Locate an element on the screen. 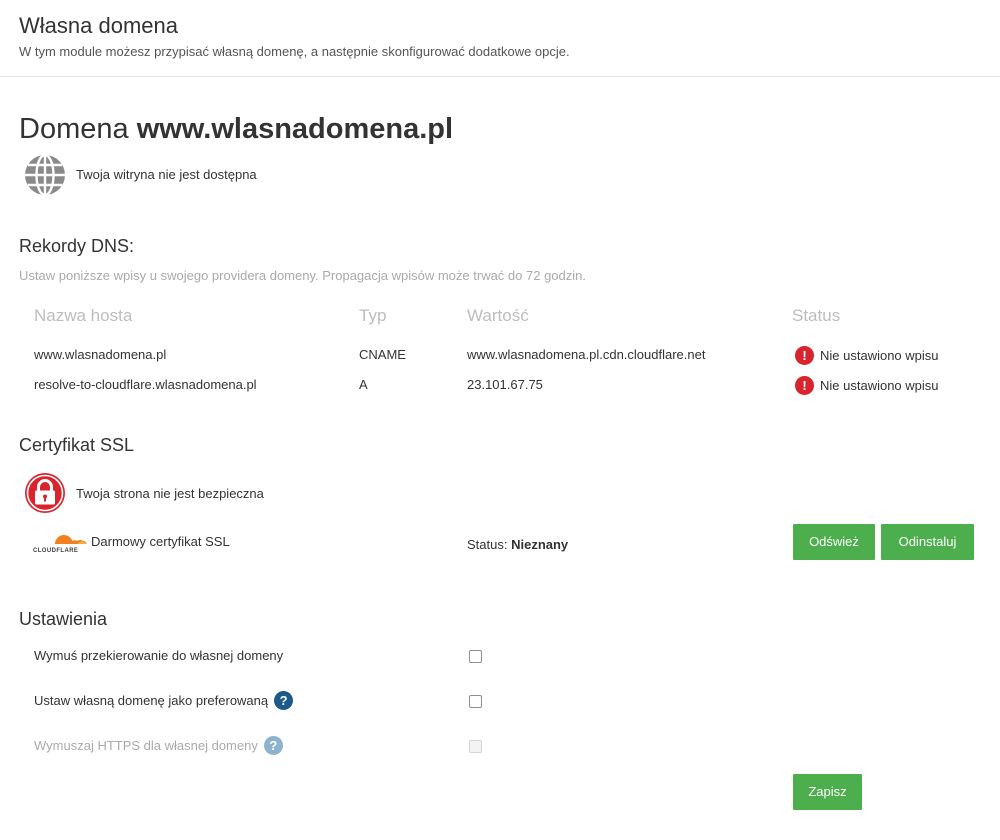 Image resolution: width=1000 pixels, height=840 pixels. ssl-status-value: Nieznany is located at coordinates (540, 544).